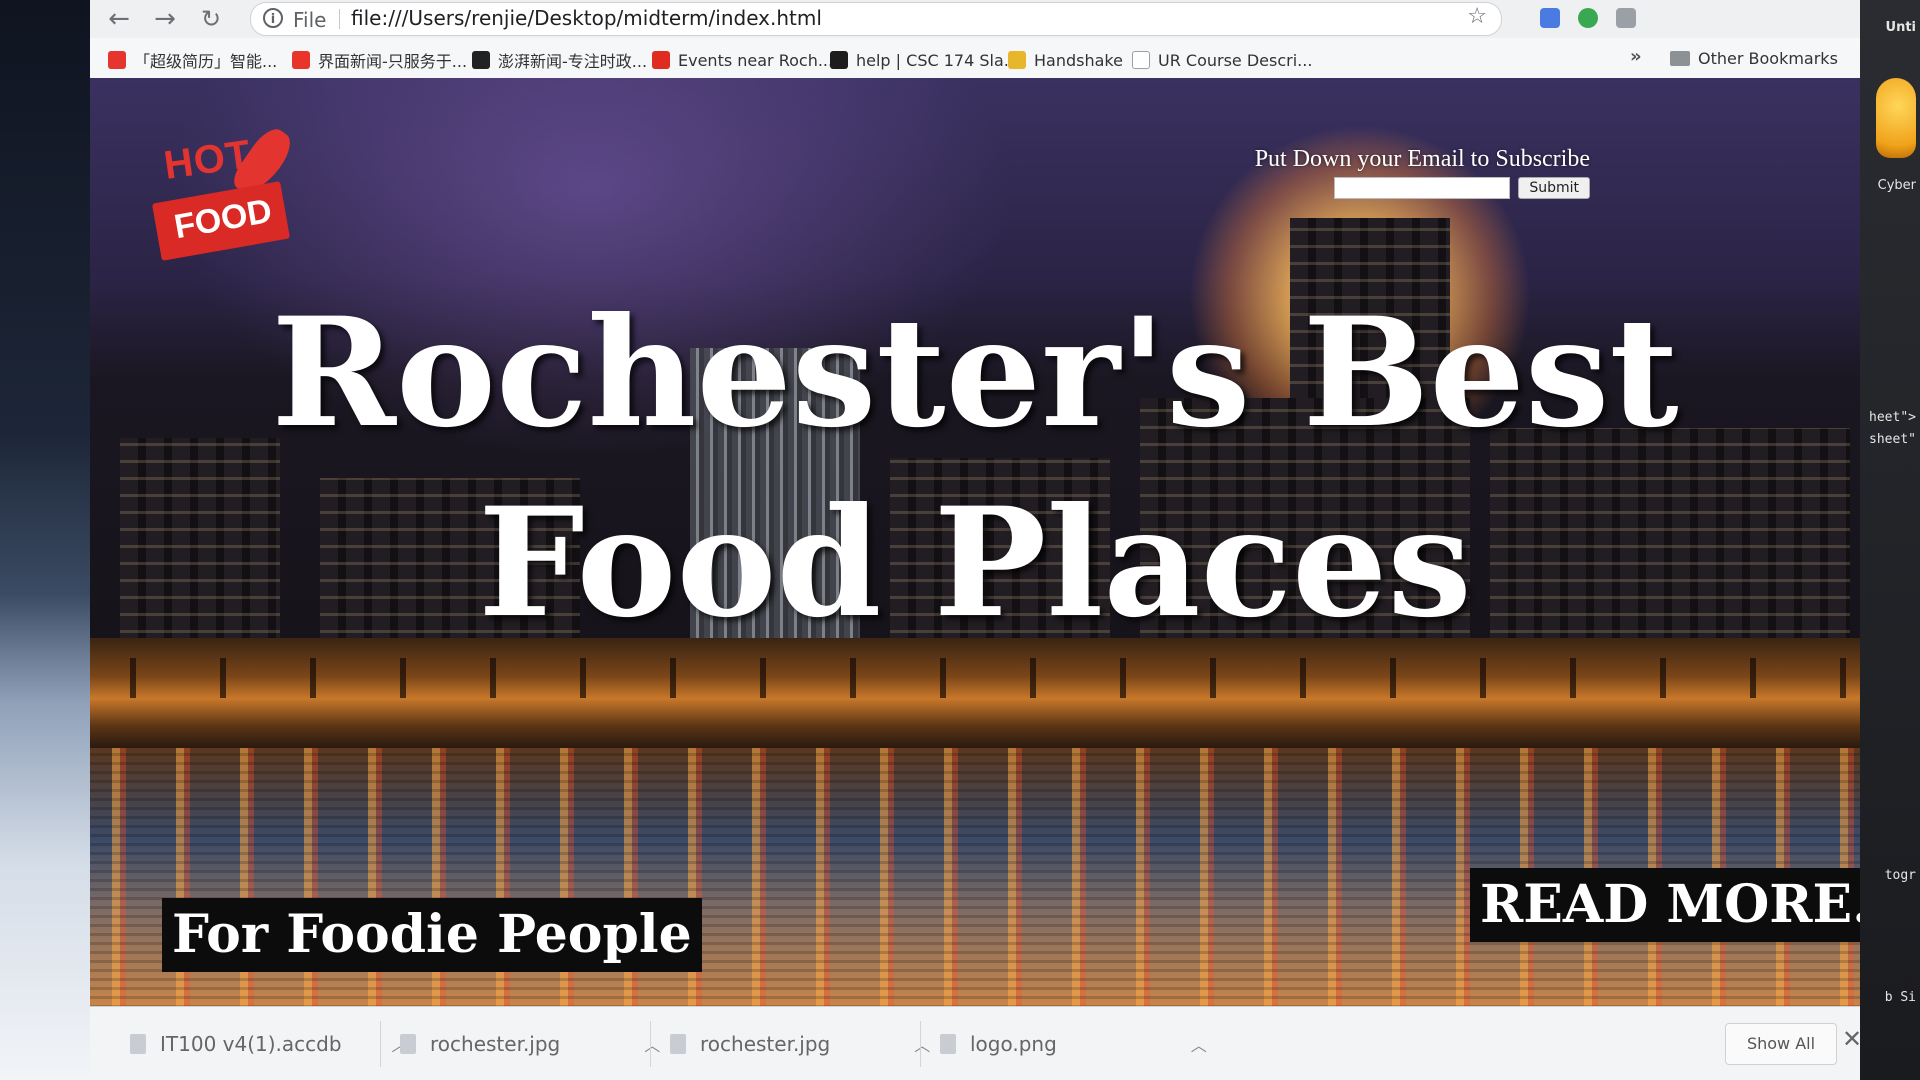  What do you see at coordinates (301, 60) in the screenshot?
I see `jiemian-icon` at bounding box center [301, 60].